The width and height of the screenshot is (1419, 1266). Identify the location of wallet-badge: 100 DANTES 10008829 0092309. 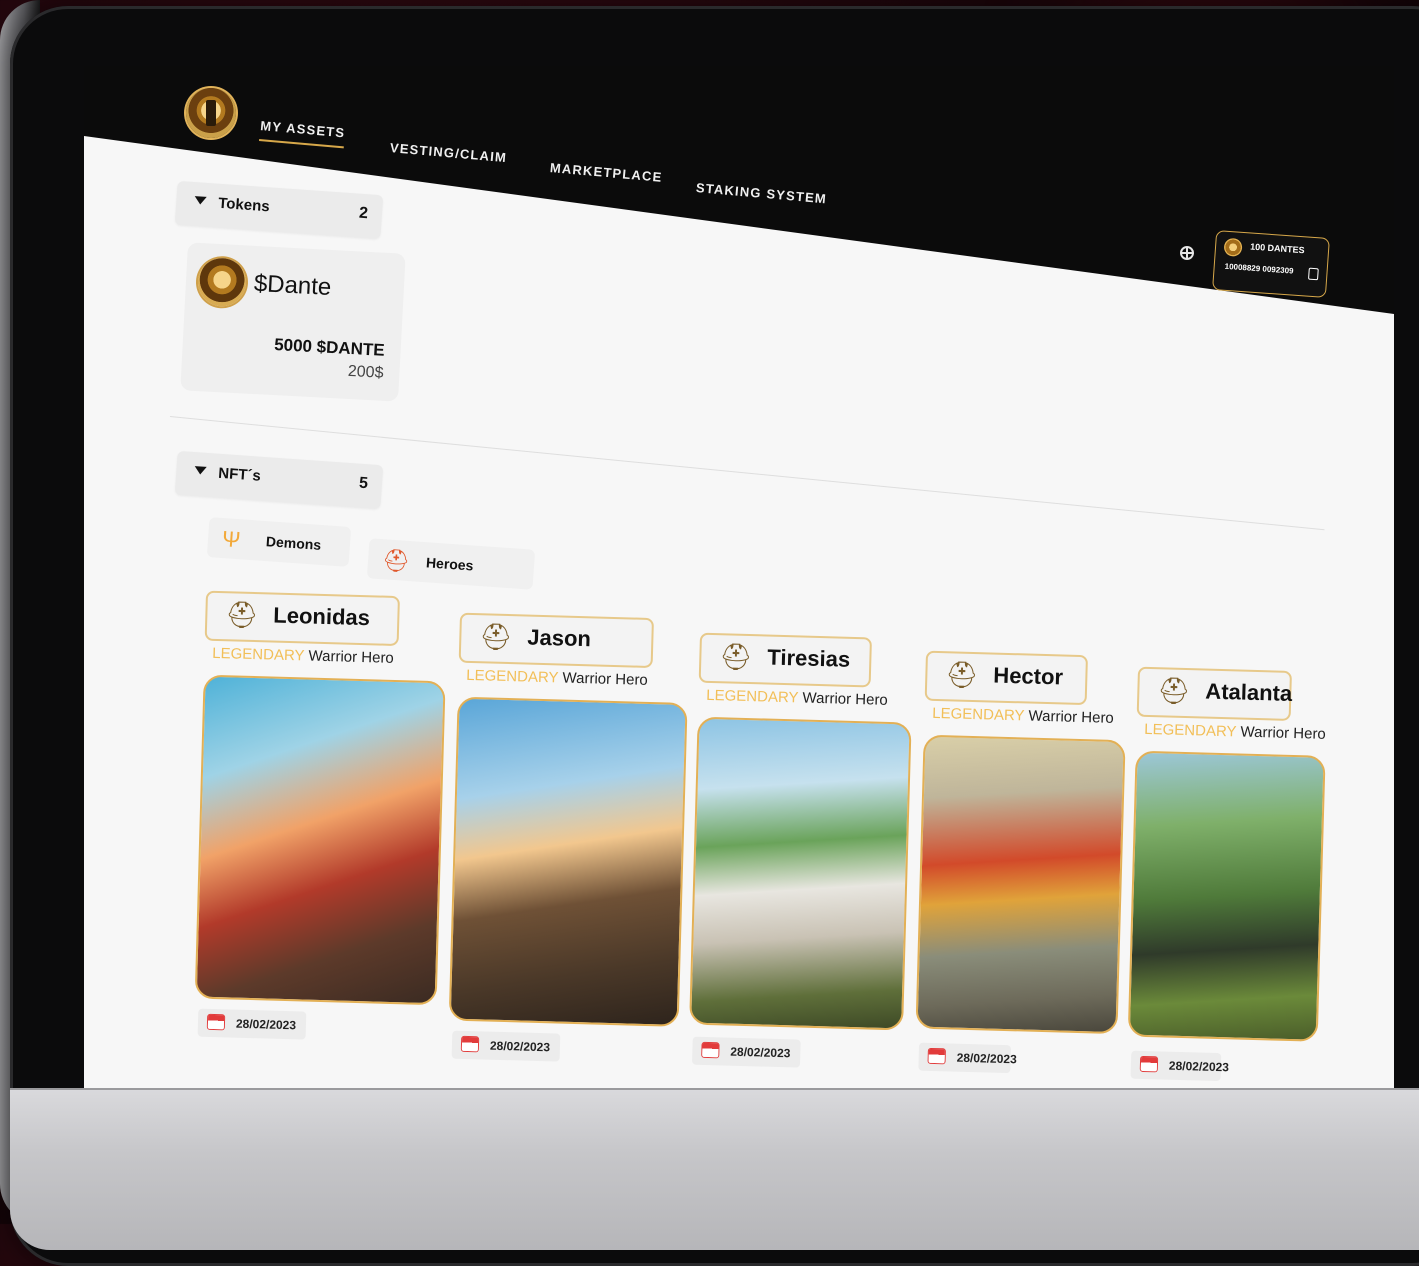
(1271, 264).